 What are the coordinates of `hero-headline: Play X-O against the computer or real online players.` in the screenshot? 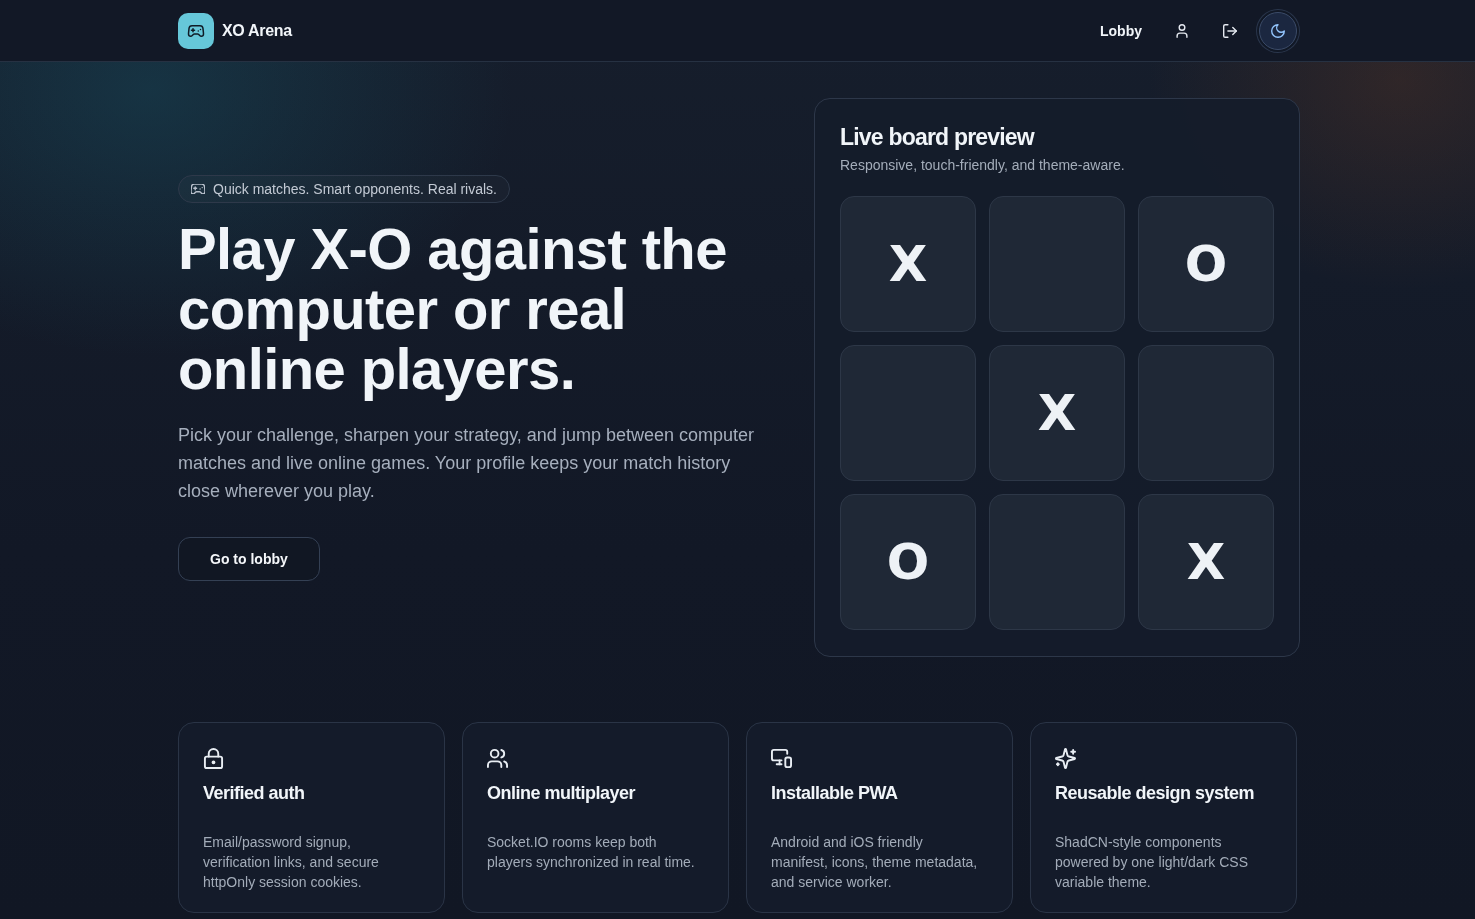 It's located at (453, 308).